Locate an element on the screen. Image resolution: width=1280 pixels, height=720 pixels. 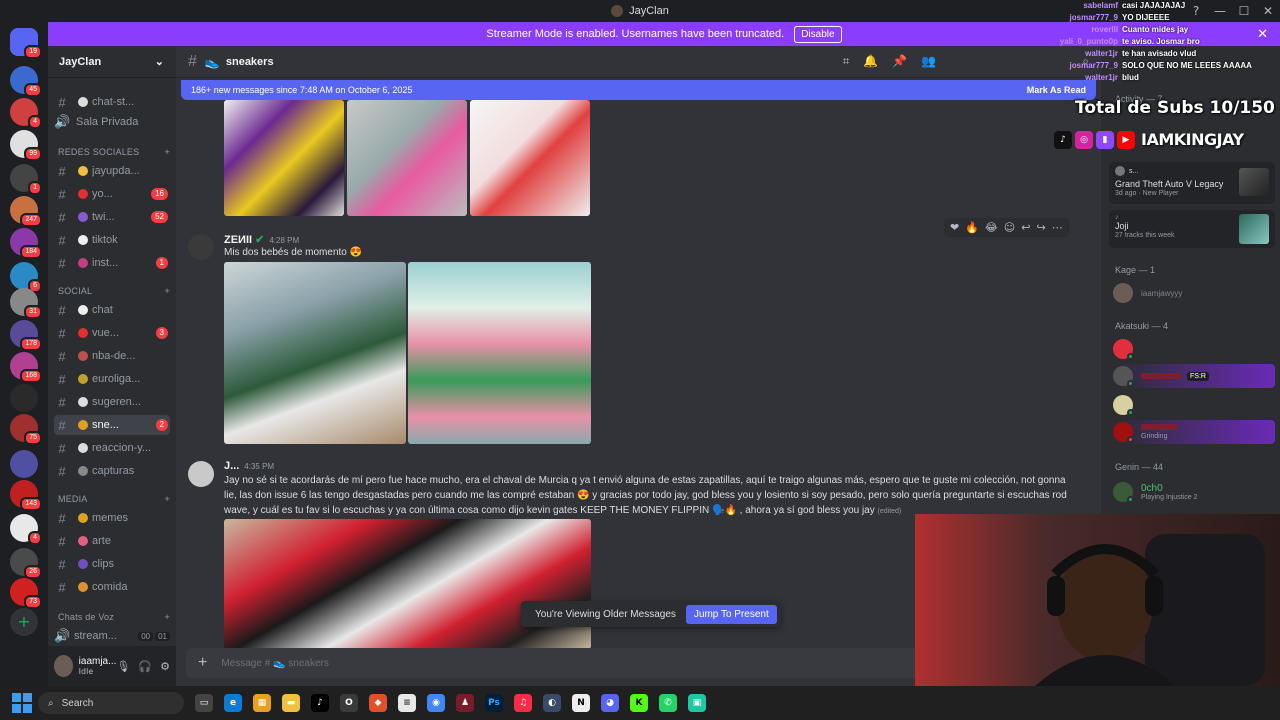
message-input: Message # 👟 sneakers is located at coordinates (275, 663).